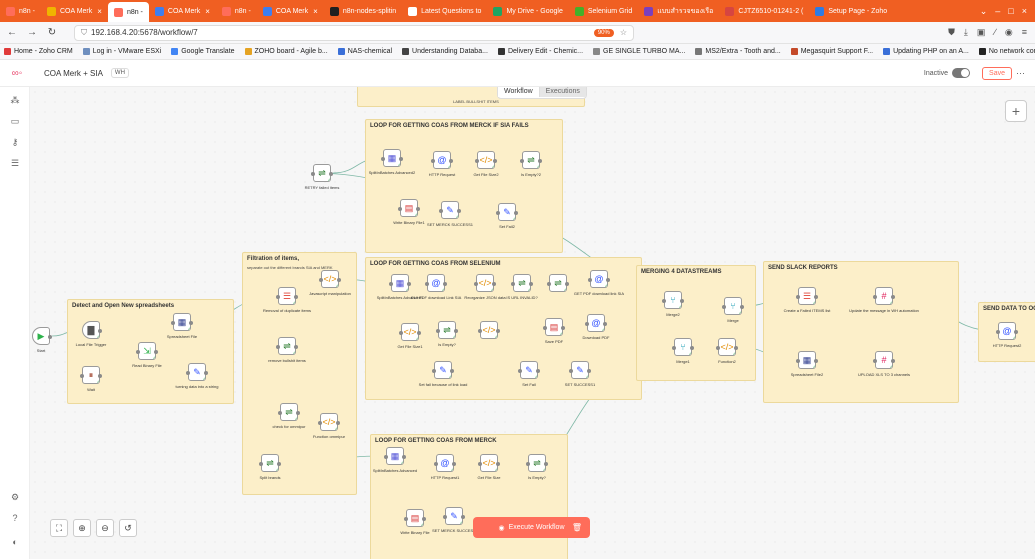 Image resolution: width=1035 pixels, height=559 pixels. What do you see at coordinates (486, 164) in the screenshot?
I see `workflow-node: </> Get File Size2 ✓` at bounding box center [486, 164].